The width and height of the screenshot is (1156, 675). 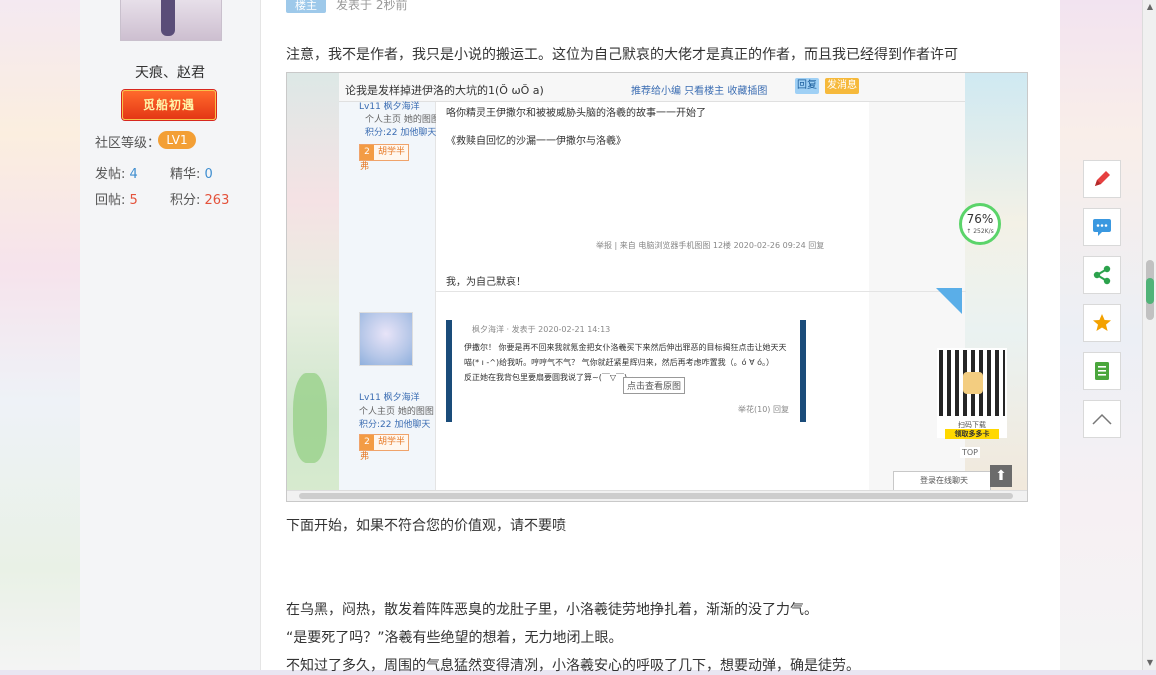 I want to click on comment-icon, so click(x=1102, y=227).